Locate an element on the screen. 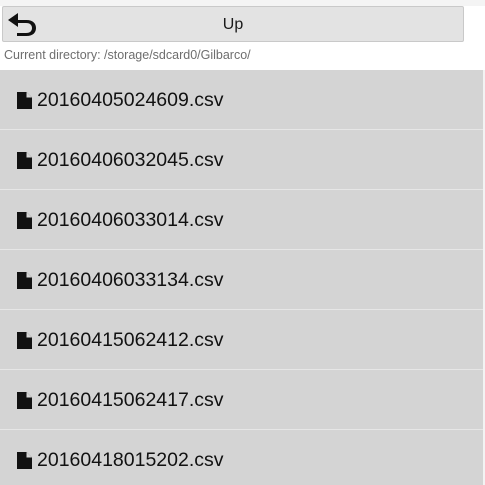  file-name: 20160405024609.csv is located at coordinates (130, 100).